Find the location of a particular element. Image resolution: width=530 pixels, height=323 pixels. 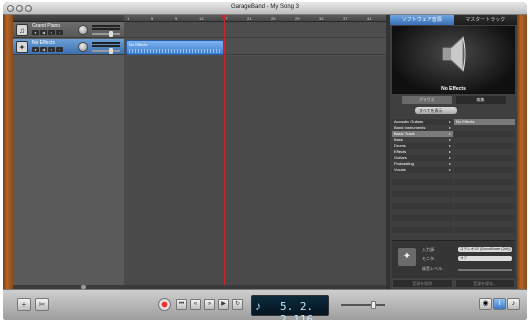

plus-icon: + is located at coordinates (24, 304).